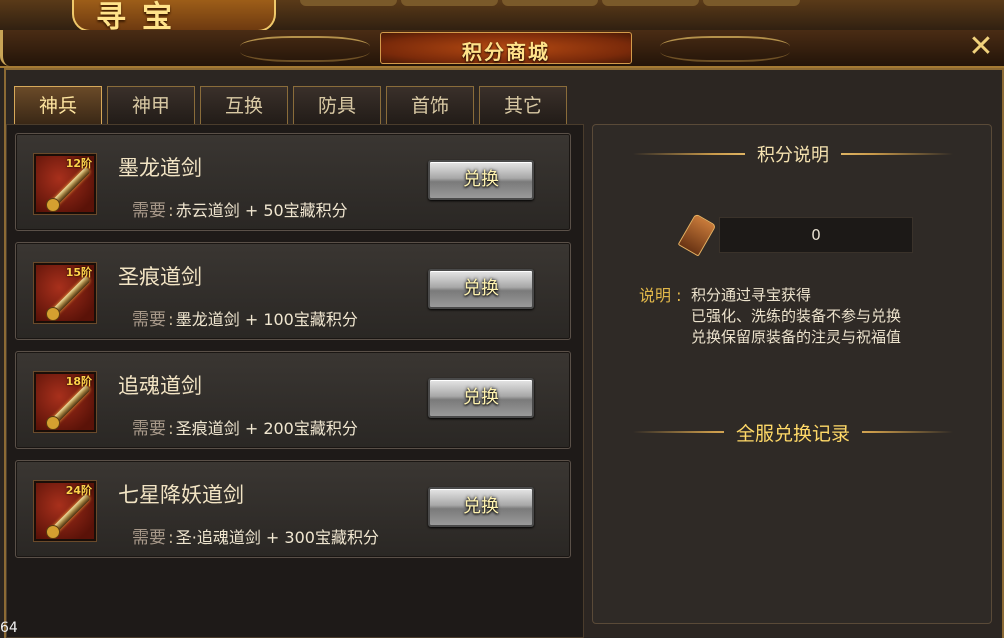  I want to click on desc-label: 说明 :, so click(660, 295).